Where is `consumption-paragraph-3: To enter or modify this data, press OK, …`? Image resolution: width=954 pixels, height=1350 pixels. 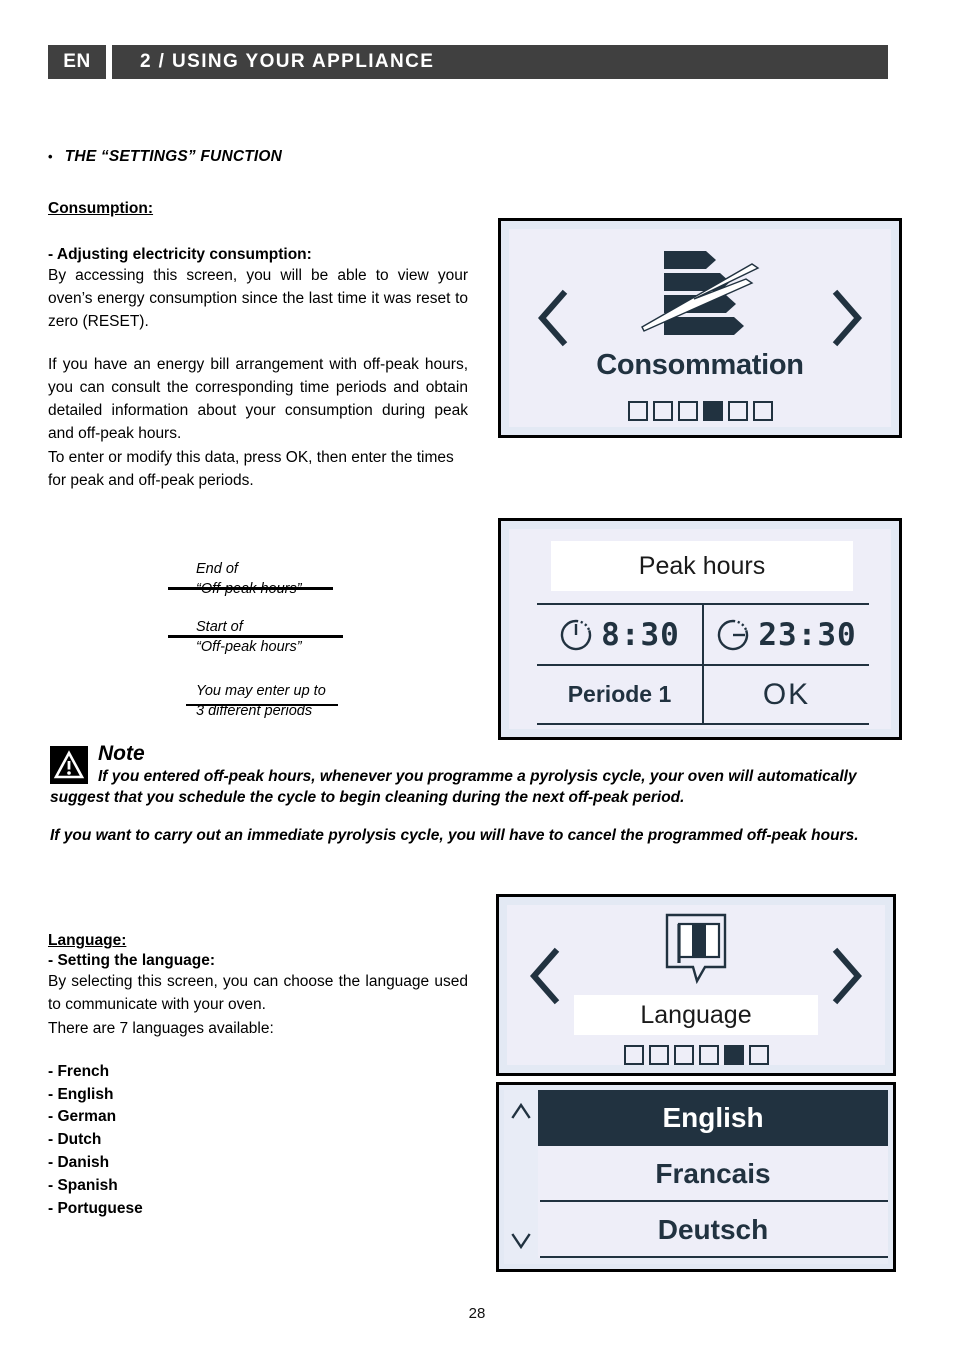 consumption-paragraph-3: To enter or modify this data, press OK, … is located at coordinates (251, 468).